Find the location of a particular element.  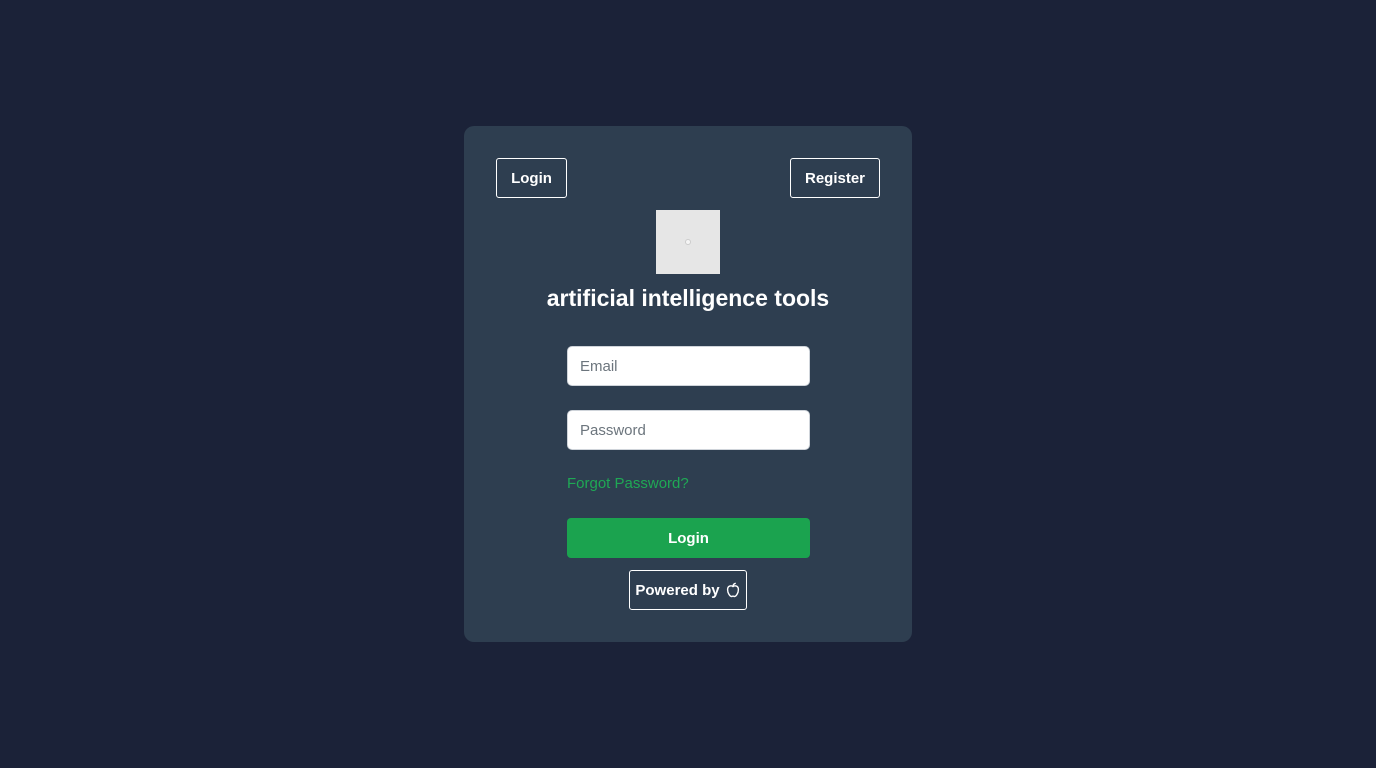

powered-by-label: Powered by is located at coordinates (677, 590).